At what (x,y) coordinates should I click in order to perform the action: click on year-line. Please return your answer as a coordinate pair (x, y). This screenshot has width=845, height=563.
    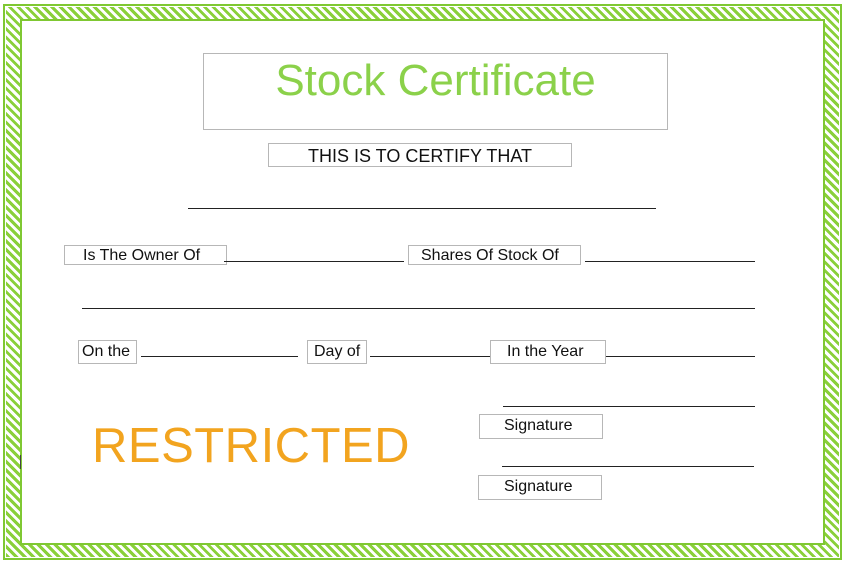
    Looking at the image, I should click on (680, 356).